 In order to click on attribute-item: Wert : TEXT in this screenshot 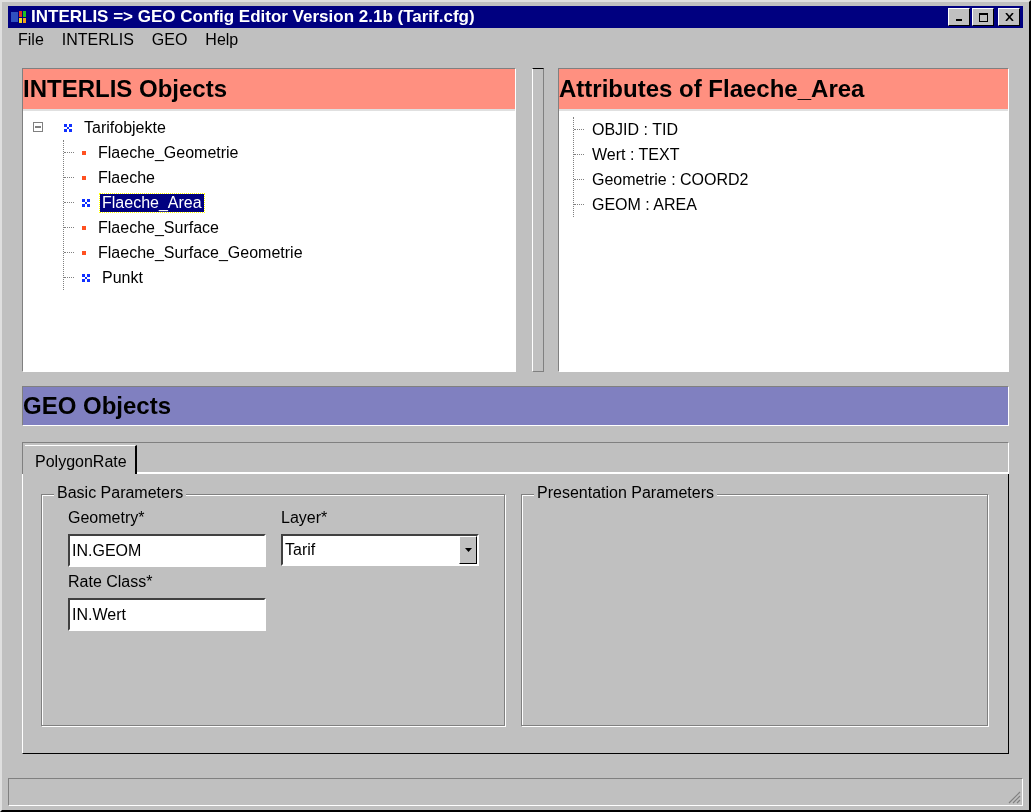, I will do `click(636, 154)`.